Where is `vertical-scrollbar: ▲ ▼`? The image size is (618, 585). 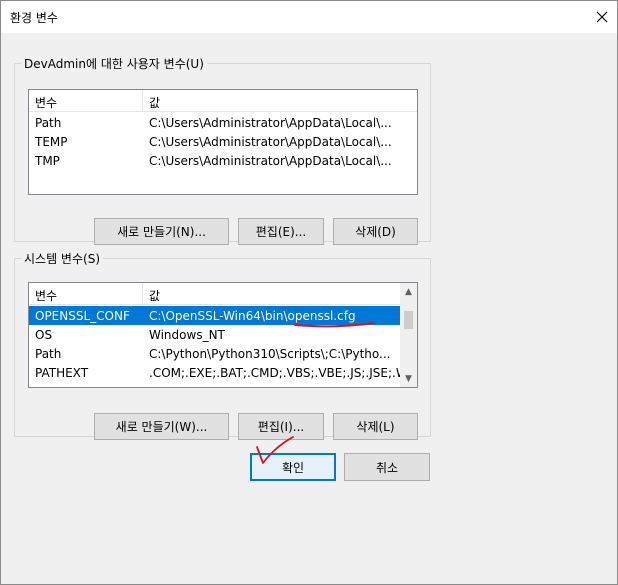
vertical-scrollbar: ▲ ▼ is located at coordinates (408, 335).